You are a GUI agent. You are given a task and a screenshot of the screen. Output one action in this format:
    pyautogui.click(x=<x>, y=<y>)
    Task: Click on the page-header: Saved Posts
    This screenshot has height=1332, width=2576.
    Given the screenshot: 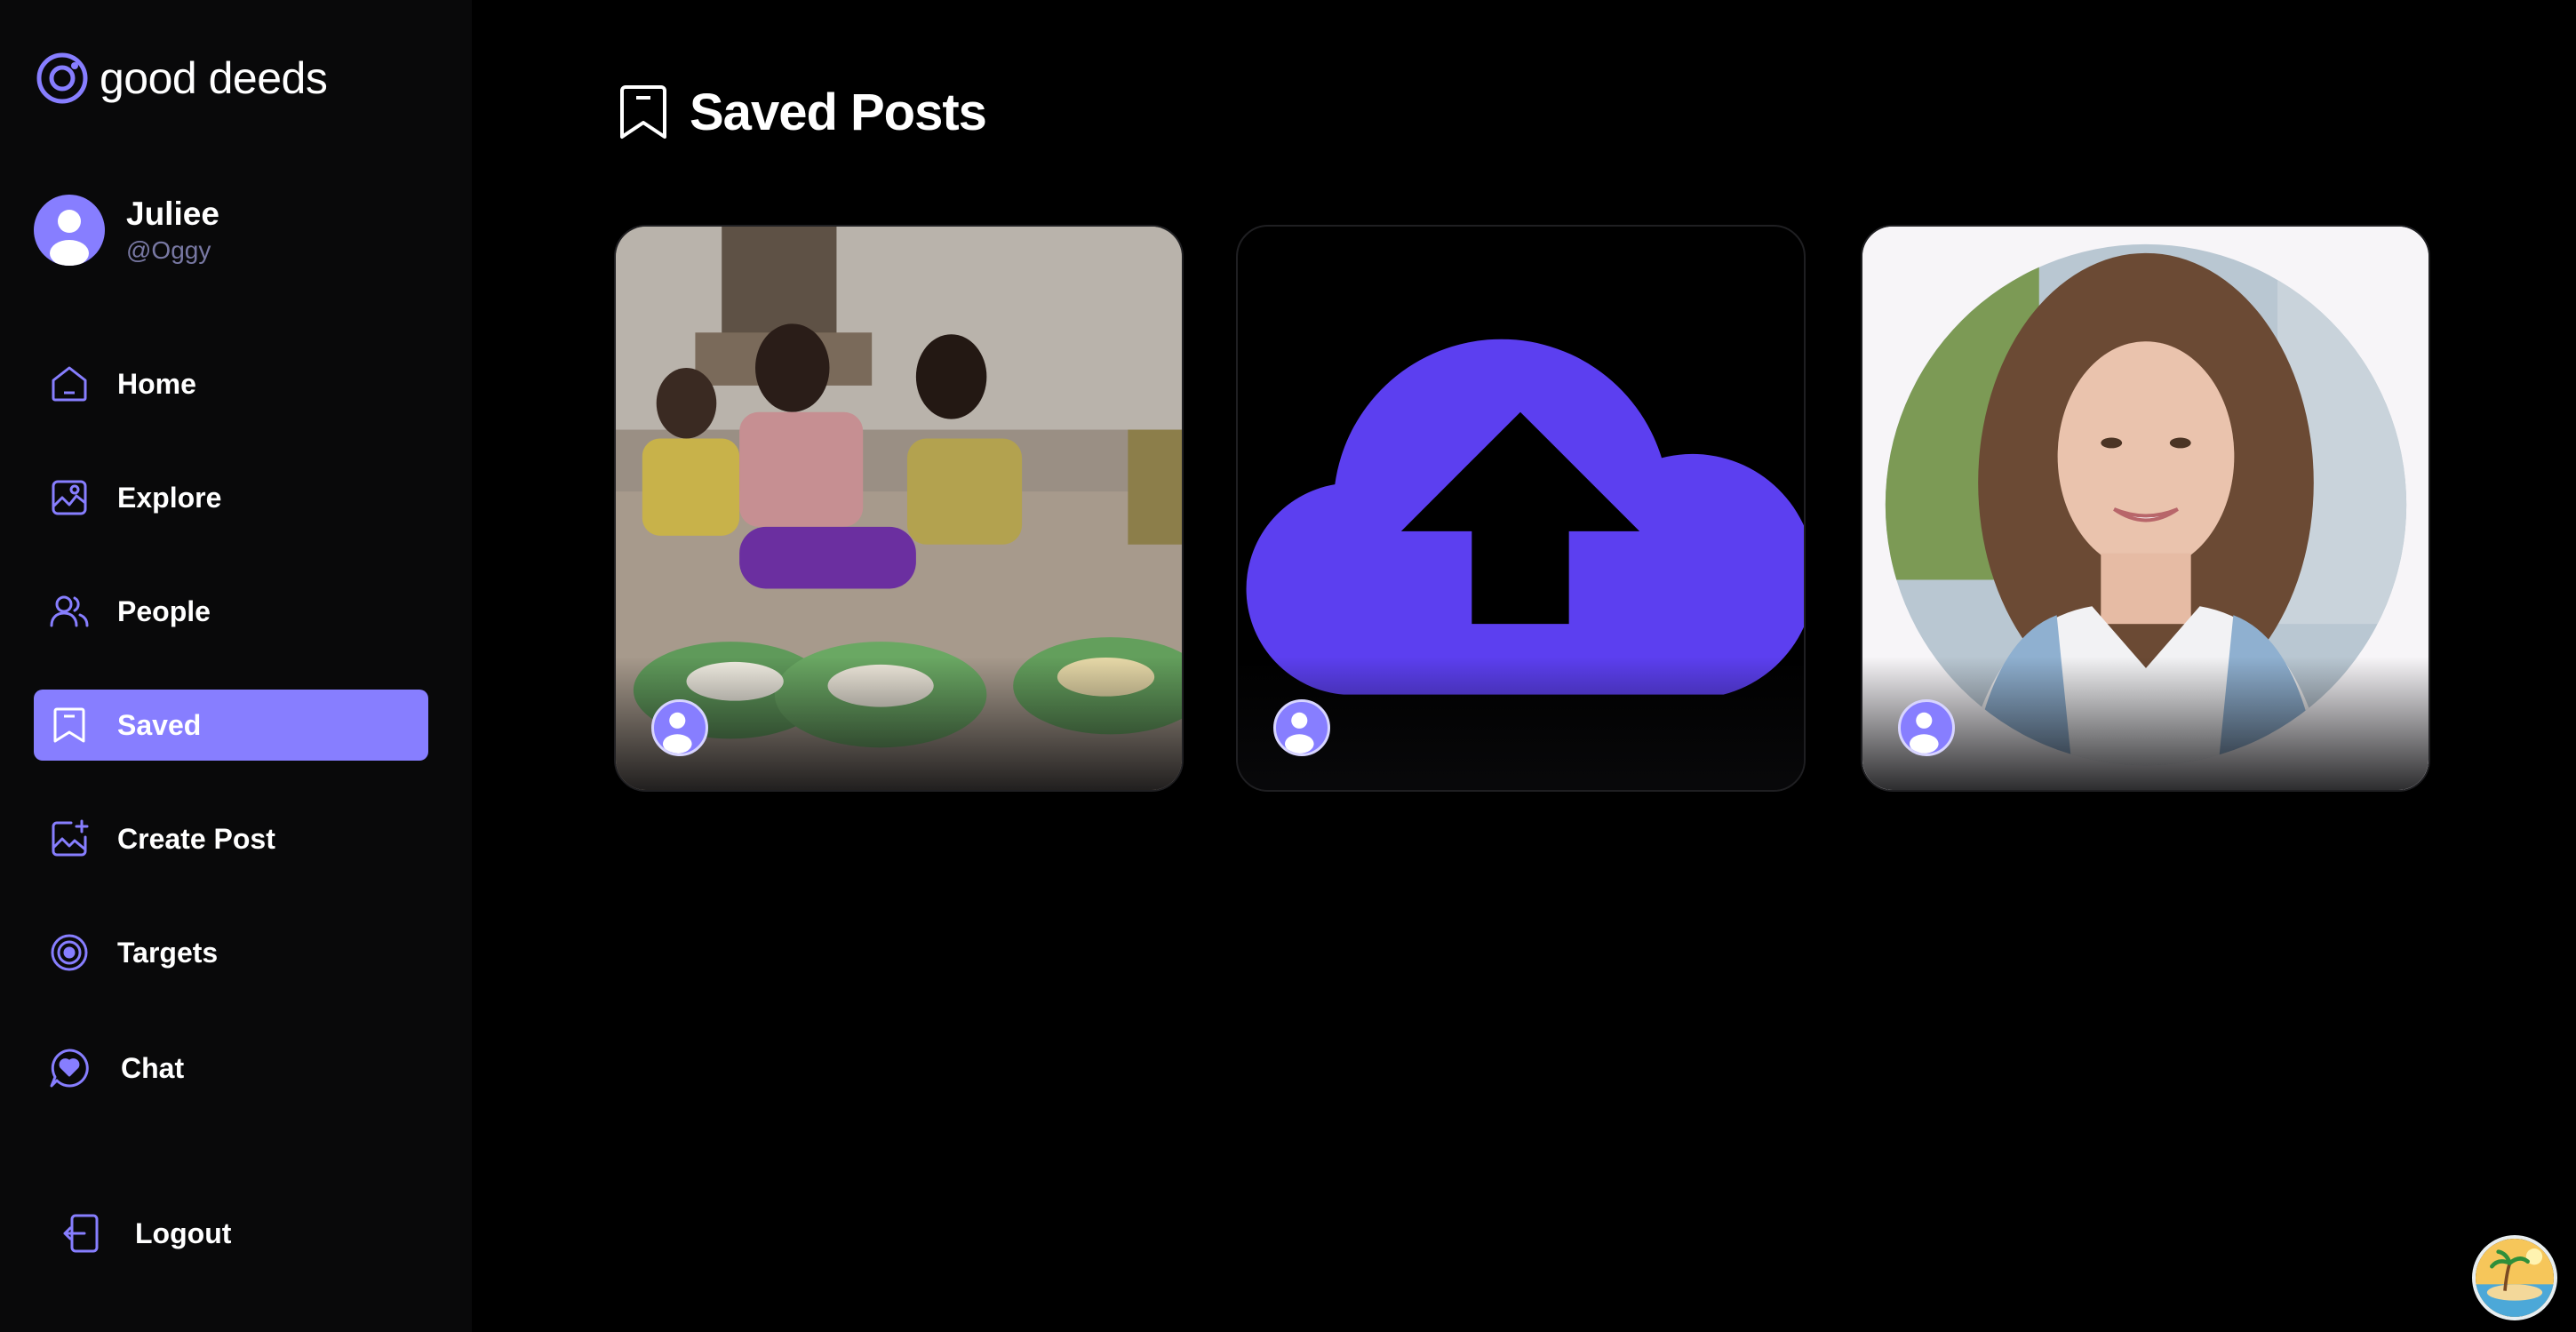 What is the action you would take?
    pyautogui.click(x=800, y=112)
    